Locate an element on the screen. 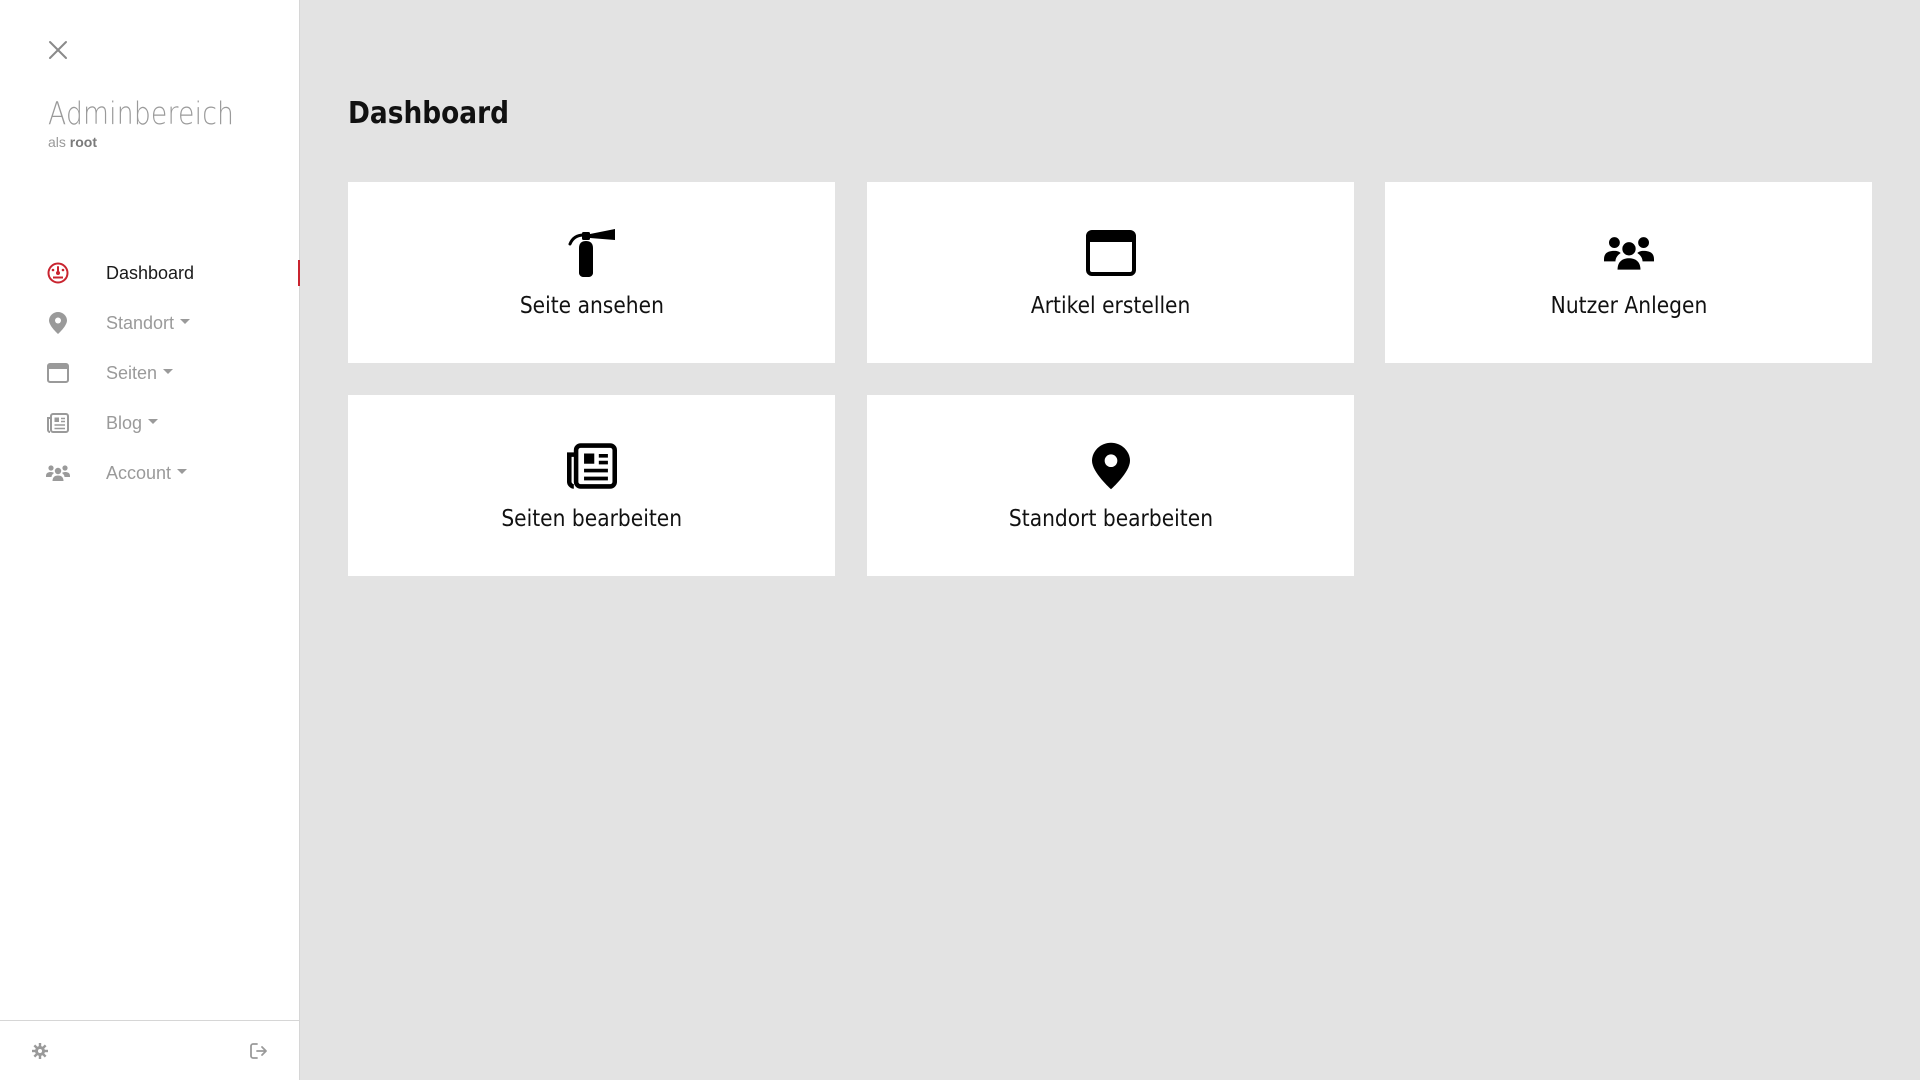 The image size is (1920, 1080). sidebar-item-label: Standort is located at coordinates (148, 323).